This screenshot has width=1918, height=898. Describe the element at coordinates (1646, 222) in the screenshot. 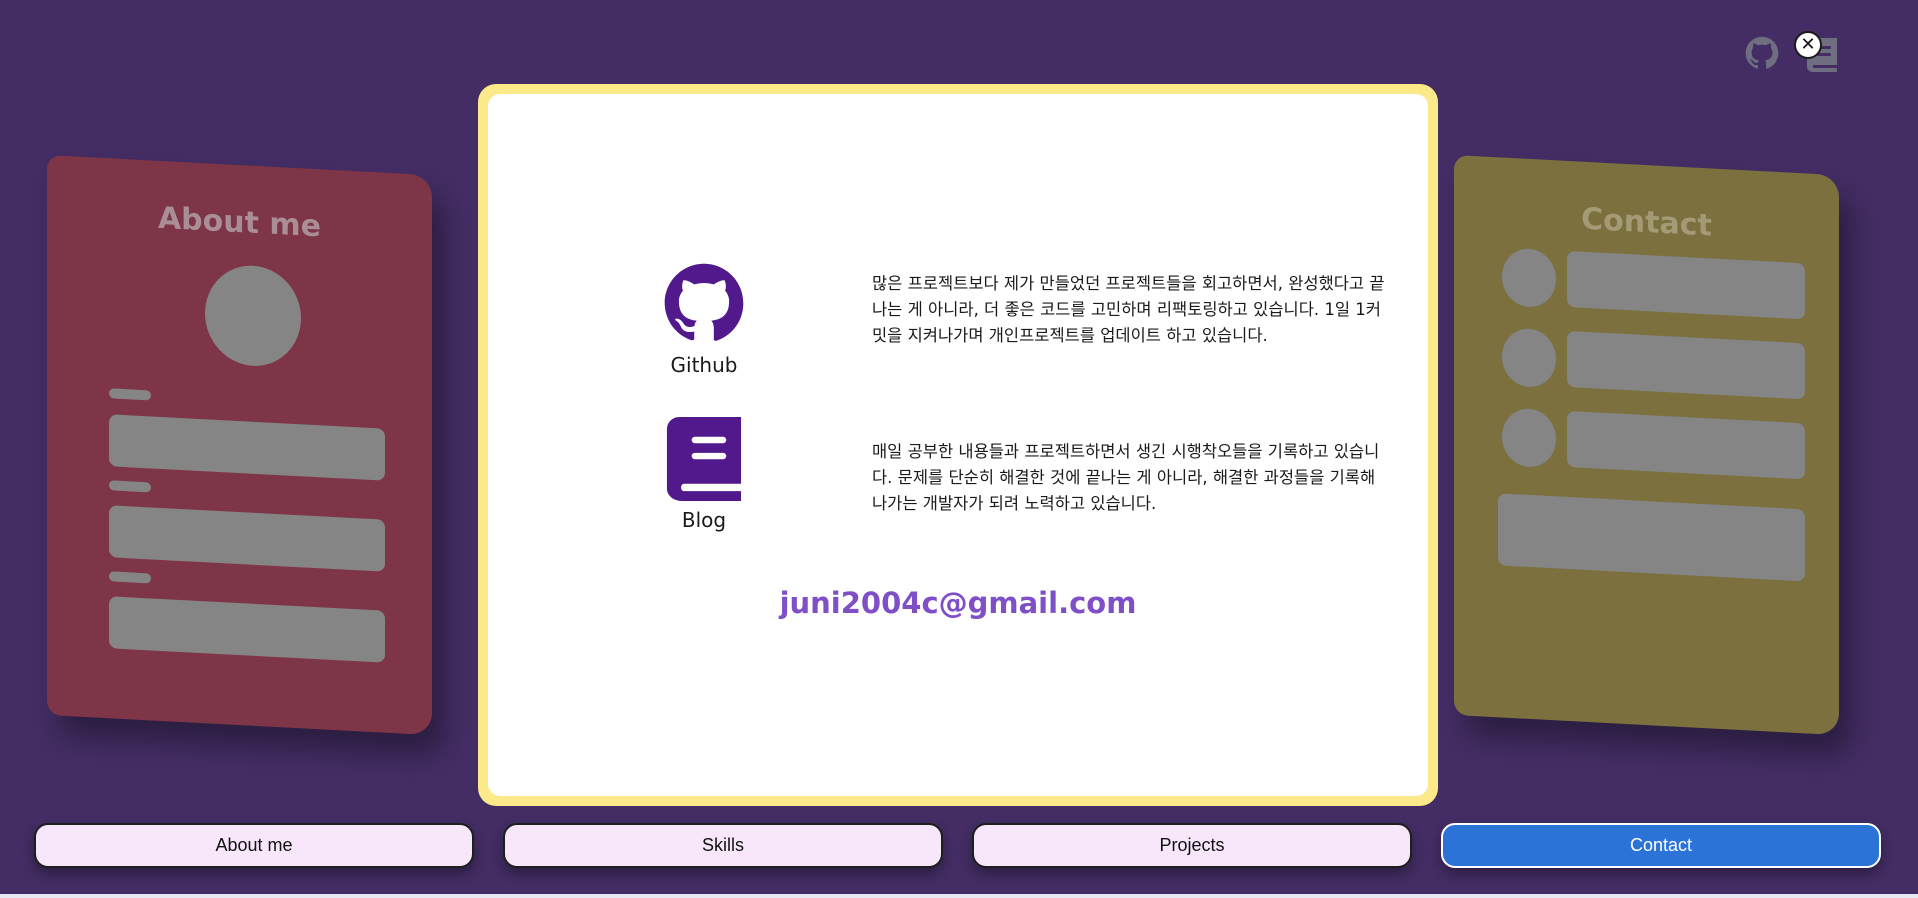

I see `contact-card-title: Contact` at that location.